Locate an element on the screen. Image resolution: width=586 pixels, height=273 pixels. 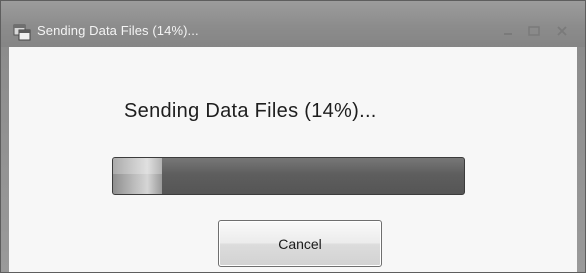
maximize-icon is located at coordinates (534, 31).